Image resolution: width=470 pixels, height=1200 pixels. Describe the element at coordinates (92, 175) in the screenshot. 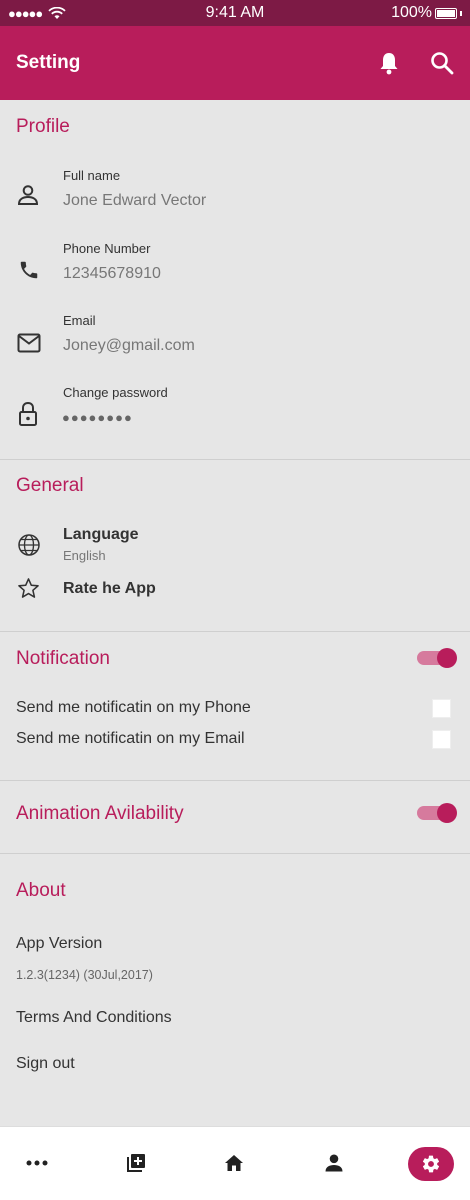

I see `full-name-label: Full name` at that location.